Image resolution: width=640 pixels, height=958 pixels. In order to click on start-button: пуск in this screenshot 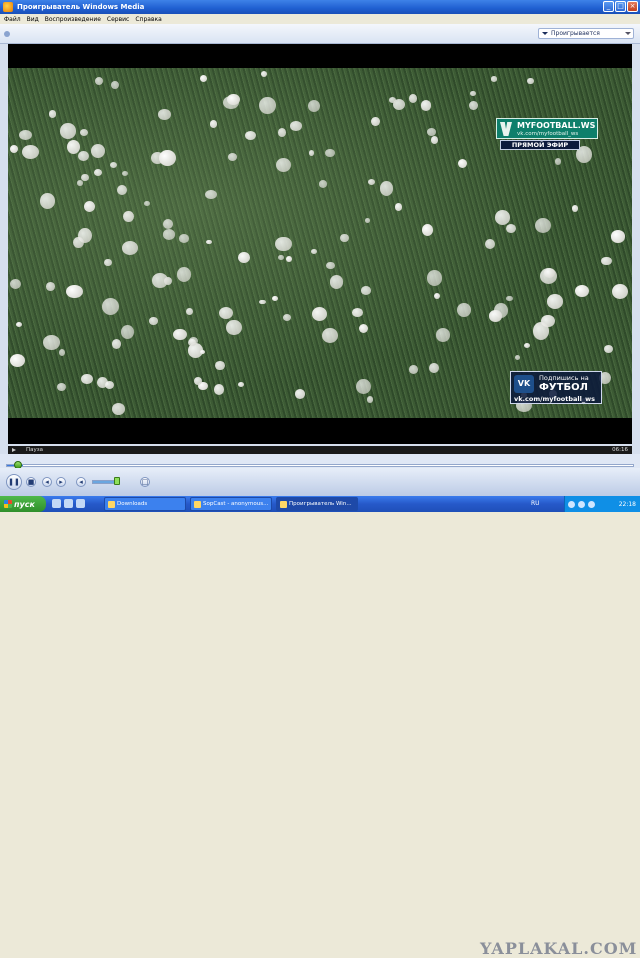, I will do `click(23, 504)`.